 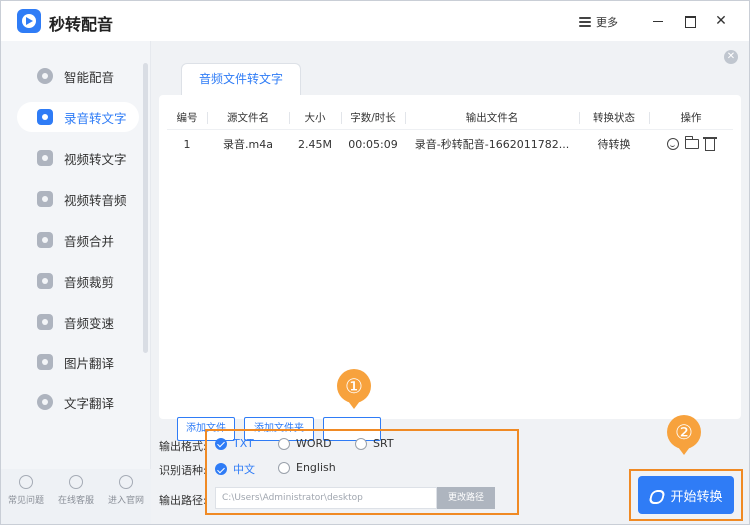 I want to click on merge-icon, so click(x=45, y=240).